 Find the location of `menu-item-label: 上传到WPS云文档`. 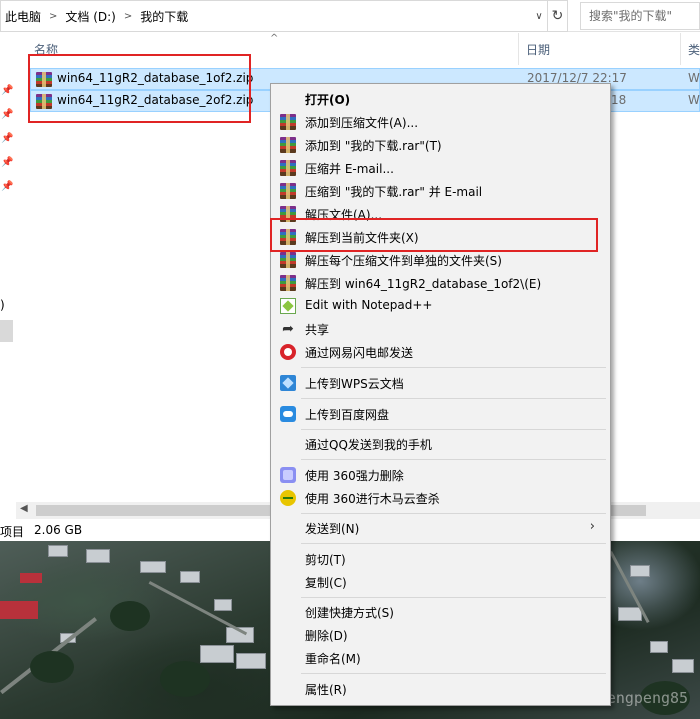

menu-item-label: 上传到WPS云文档 is located at coordinates (354, 384).